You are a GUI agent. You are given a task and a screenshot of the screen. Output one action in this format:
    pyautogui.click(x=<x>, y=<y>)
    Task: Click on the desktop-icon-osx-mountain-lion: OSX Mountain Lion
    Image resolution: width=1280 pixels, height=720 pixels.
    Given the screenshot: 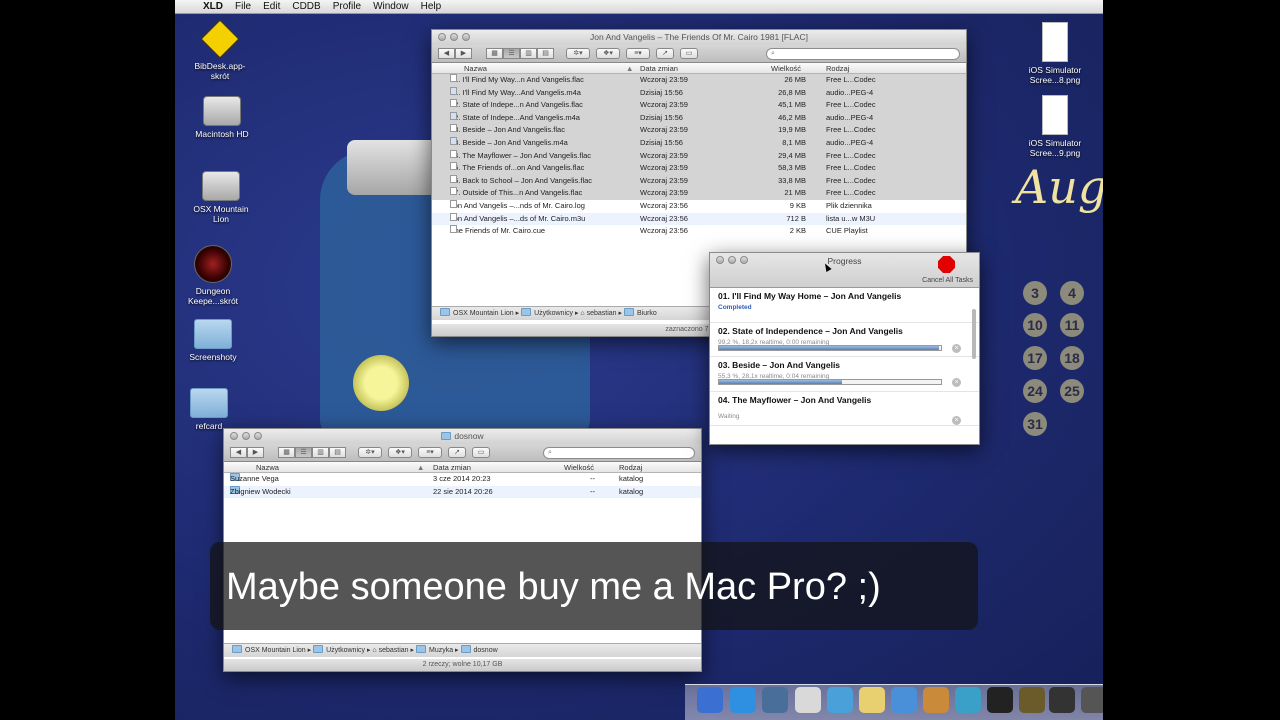 What is the action you would take?
    pyautogui.click(x=221, y=194)
    